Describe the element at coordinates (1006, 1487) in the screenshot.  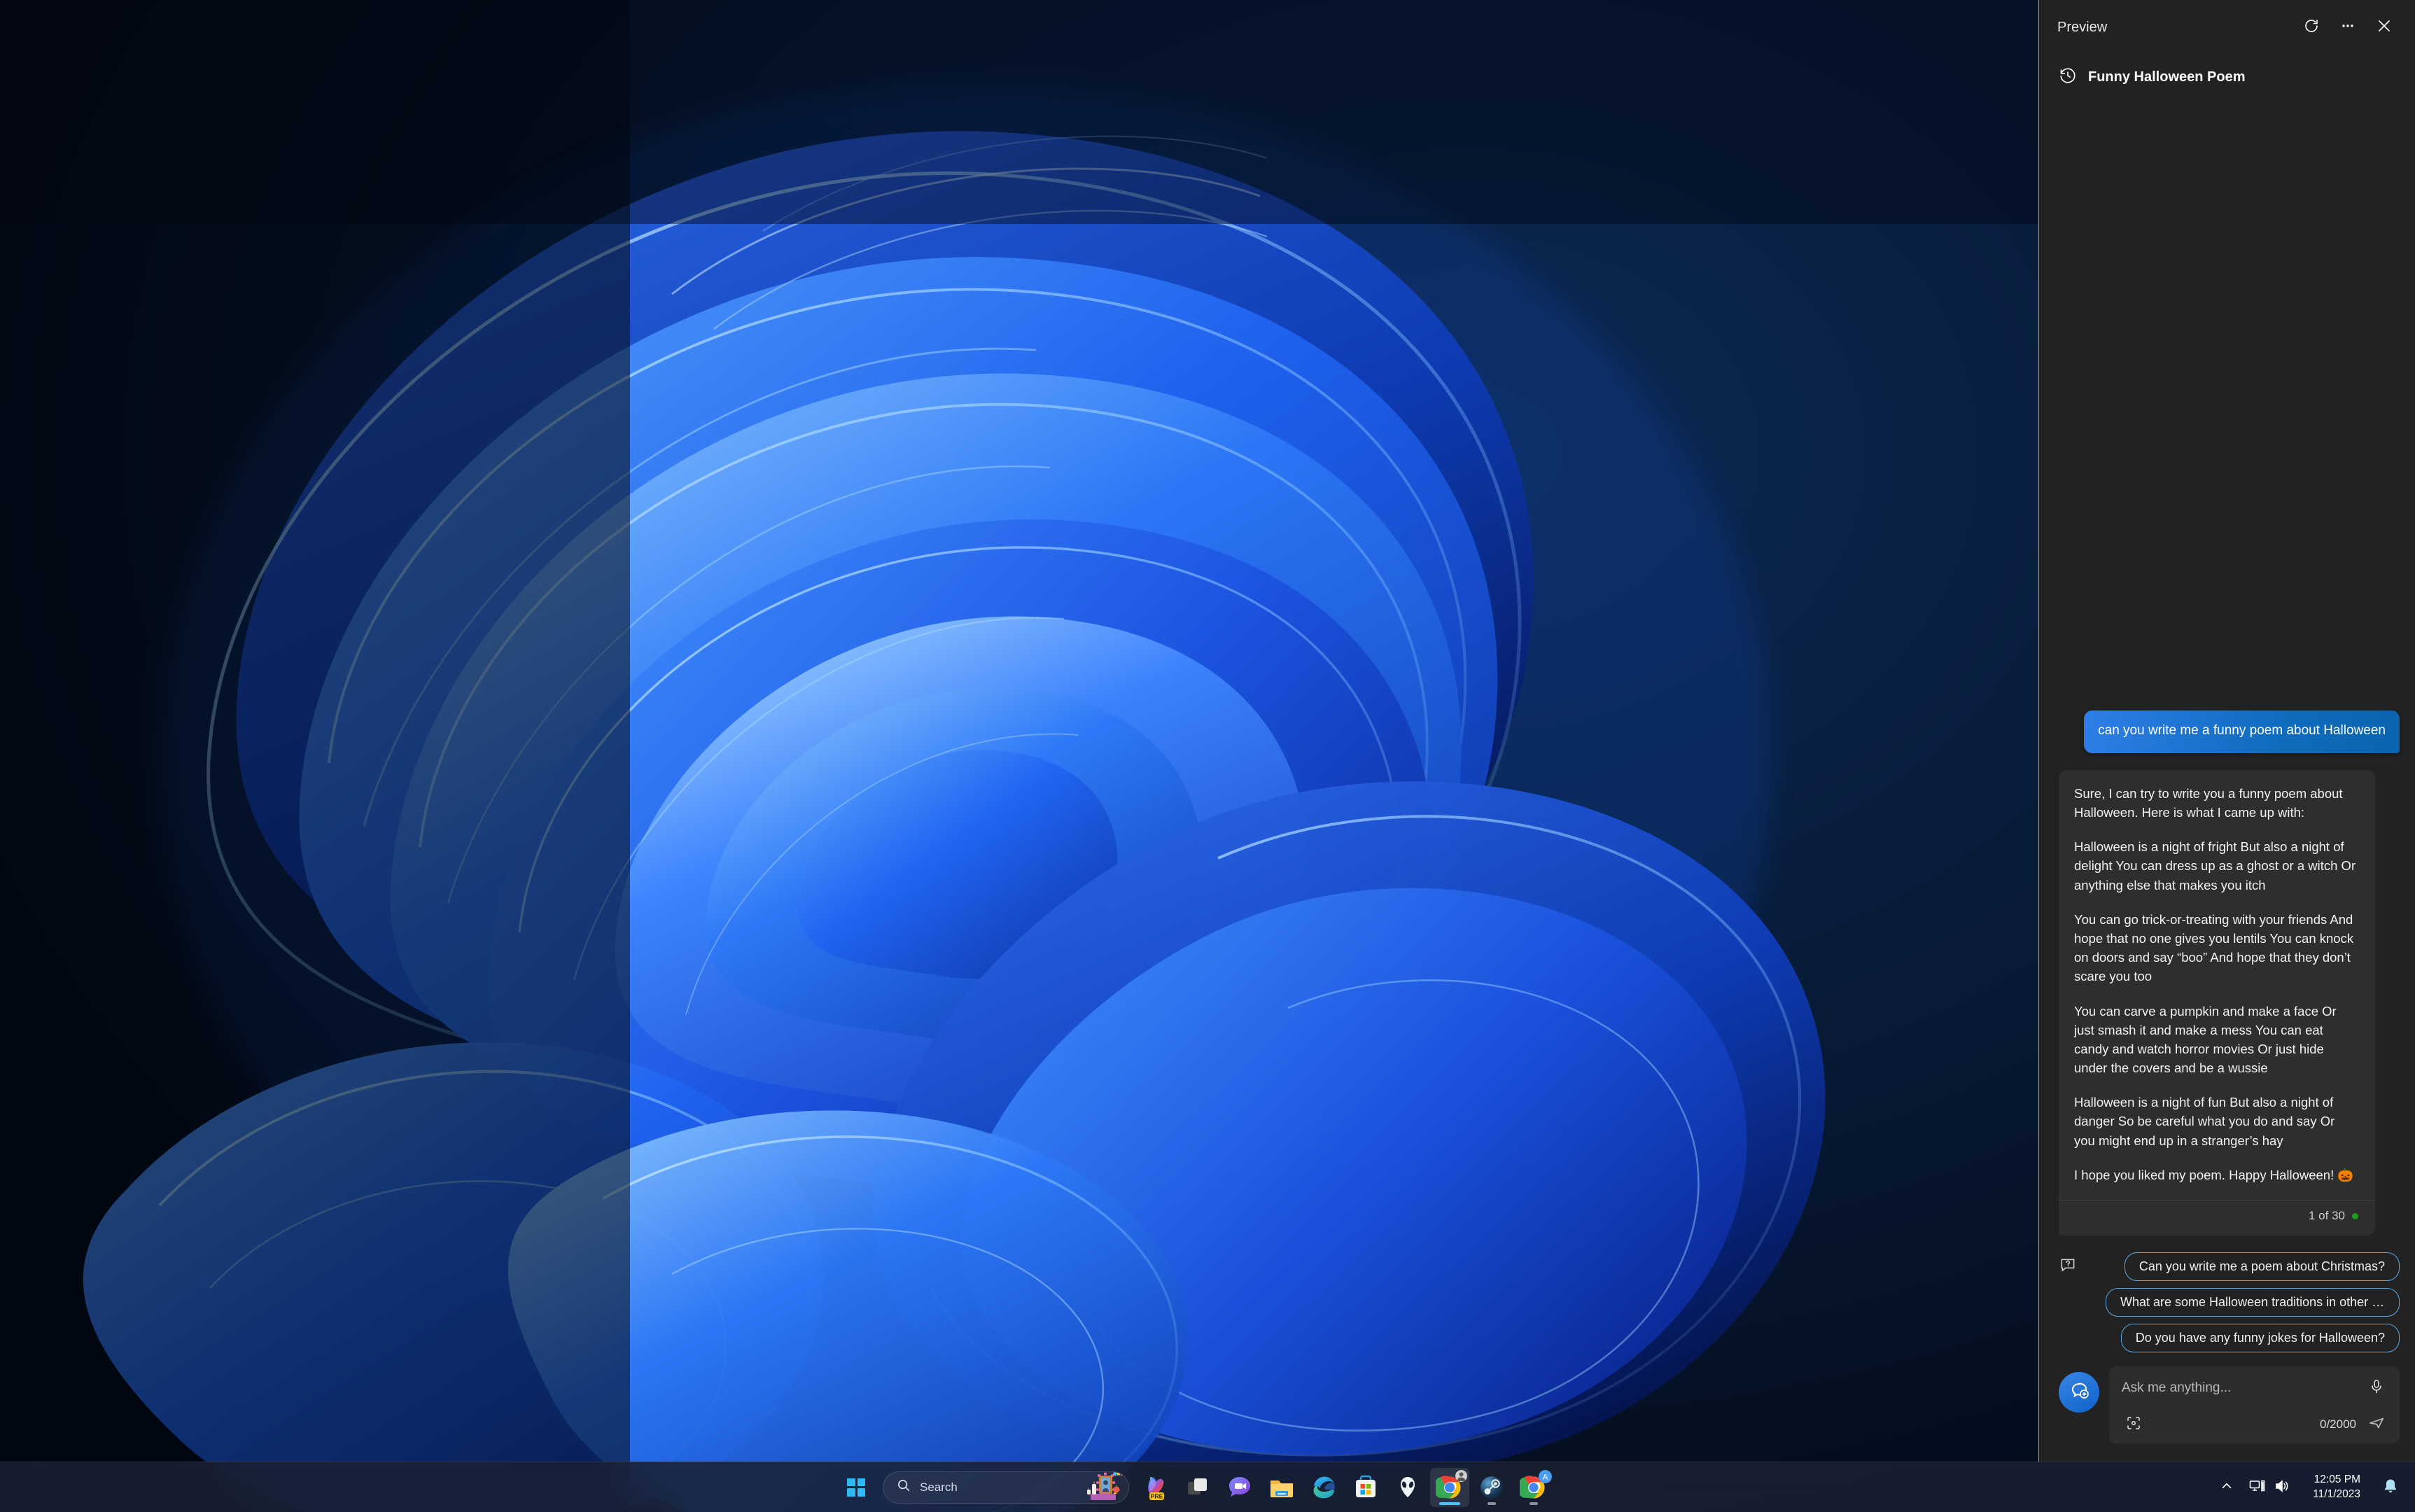
I see `search-input: Search` at that location.